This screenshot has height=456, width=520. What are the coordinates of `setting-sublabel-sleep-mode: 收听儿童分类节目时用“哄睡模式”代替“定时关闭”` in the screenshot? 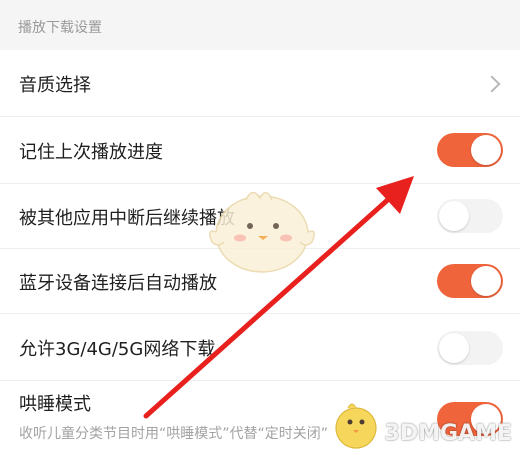 It's located at (174, 434).